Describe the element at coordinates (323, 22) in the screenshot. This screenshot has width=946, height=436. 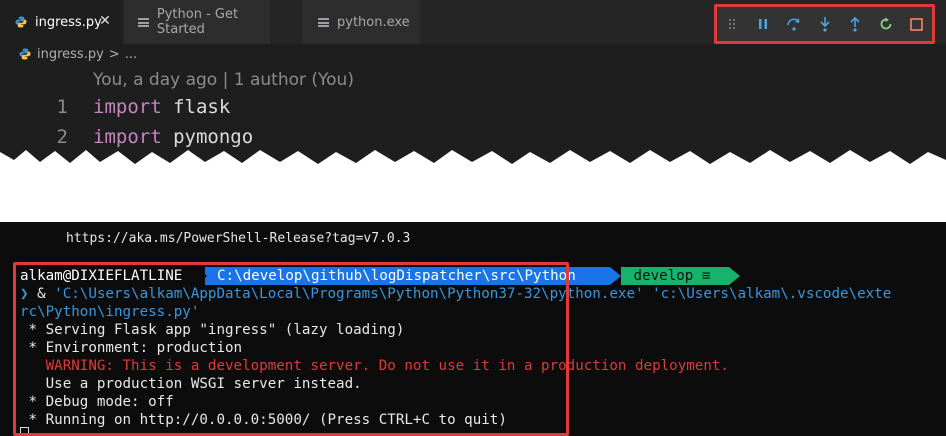
I see `file-icon` at that location.